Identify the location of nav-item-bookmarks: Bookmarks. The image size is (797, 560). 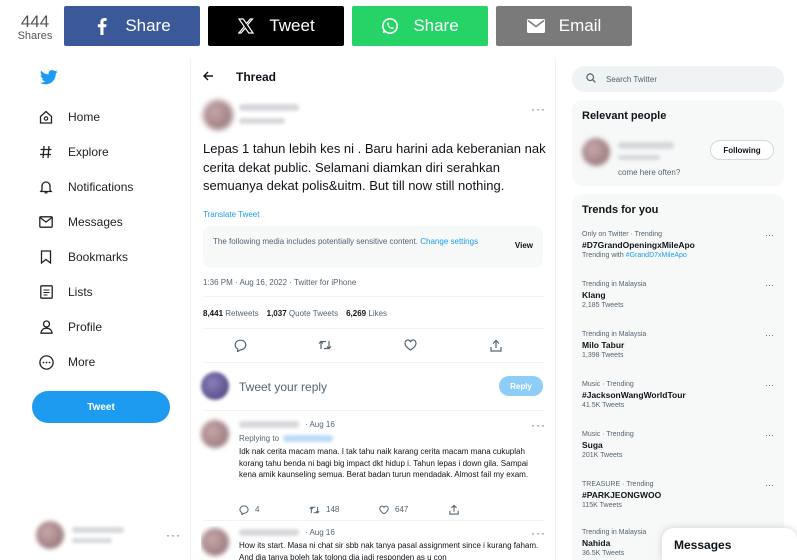
(83, 257).